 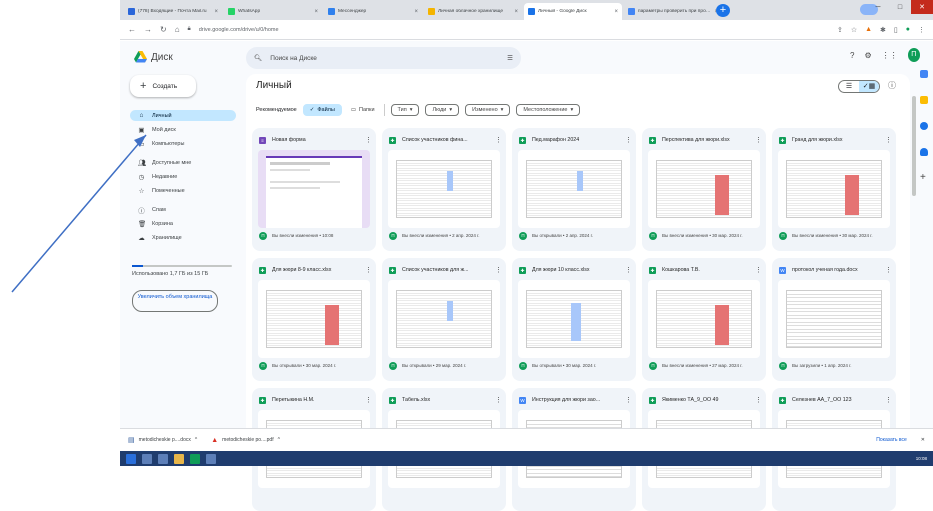 What do you see at coordinates (921, 458) in the screenshot?
I see `taskbar-clock: 10:08` at bounding box center [921, 458].